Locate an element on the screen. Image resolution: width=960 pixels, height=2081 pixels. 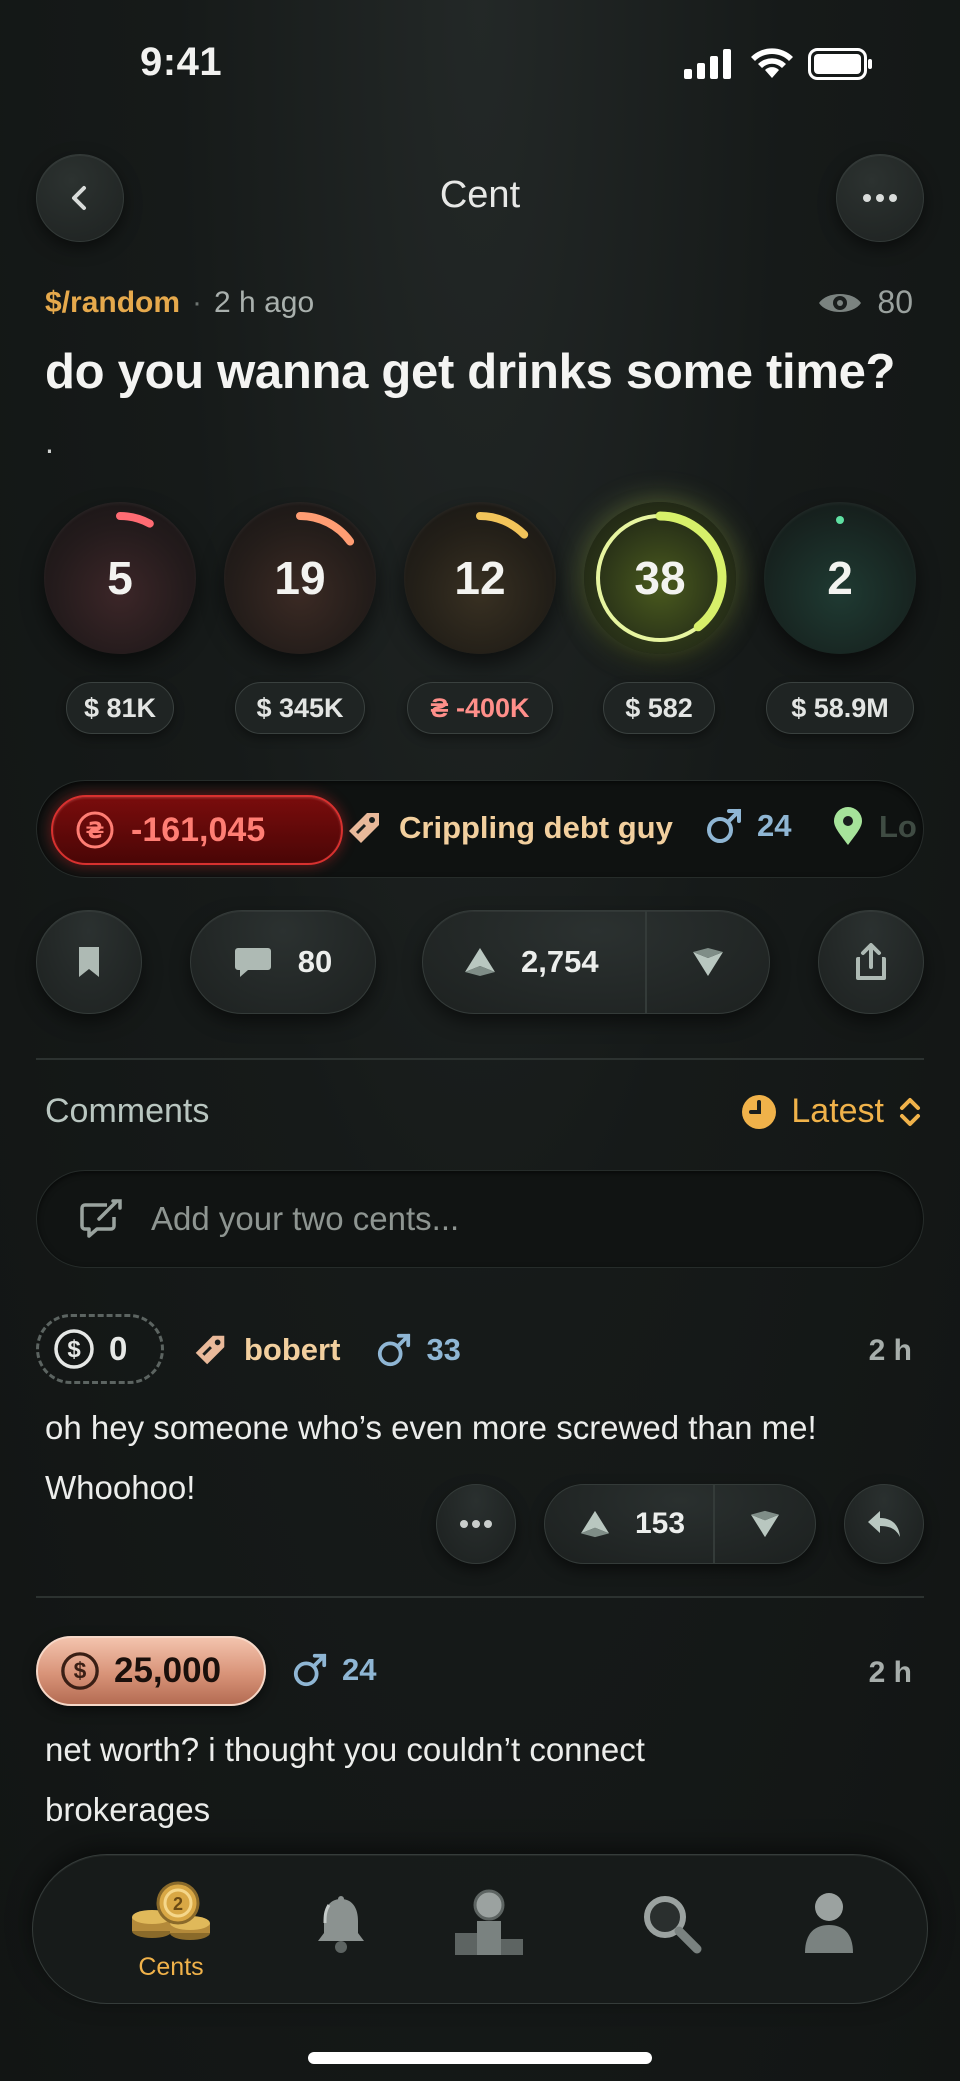
wifi-icon is located at coordinates (772, 63).